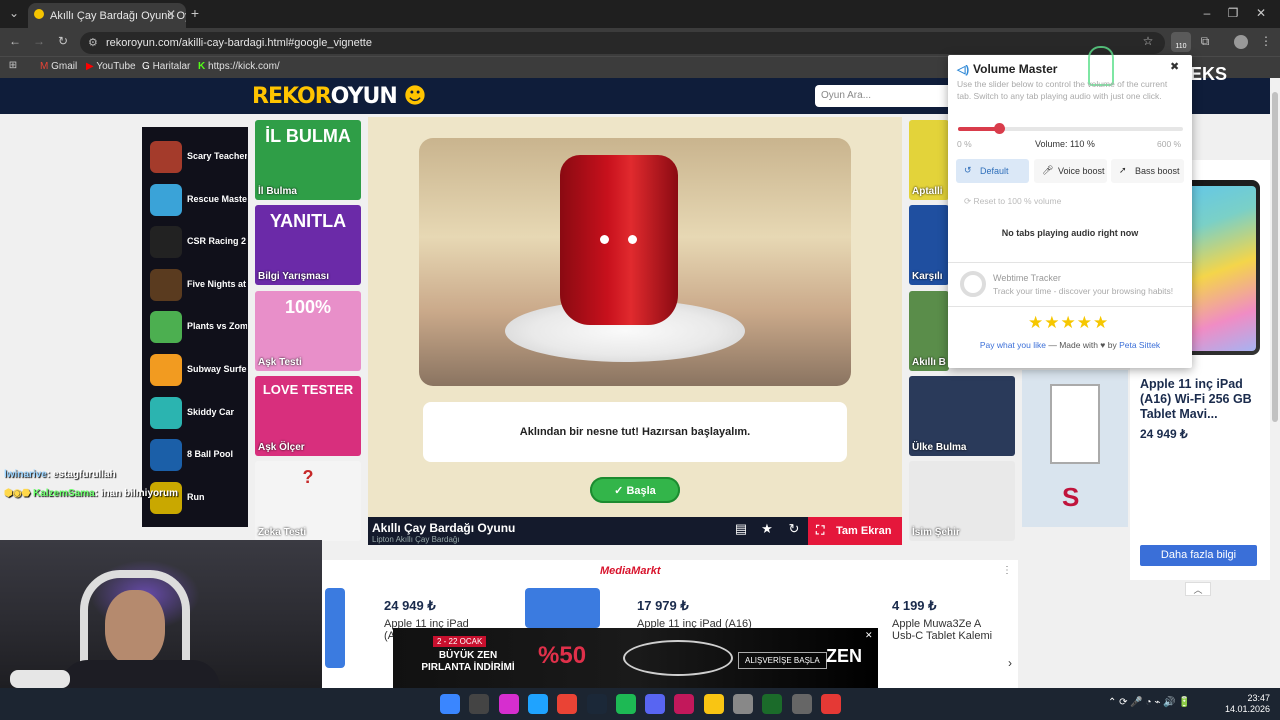  Describe the element at coordinates (625, 704) in the screenshot. I see `taskbar-spotify-icon` at that location.